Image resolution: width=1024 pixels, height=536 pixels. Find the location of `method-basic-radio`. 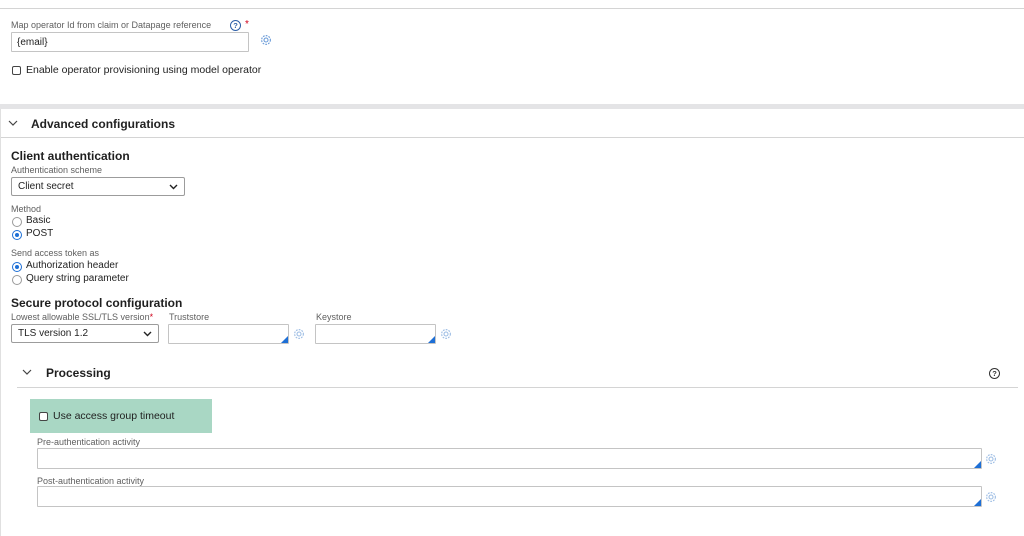

method-basic-radio is located at coordinates (17, 222).